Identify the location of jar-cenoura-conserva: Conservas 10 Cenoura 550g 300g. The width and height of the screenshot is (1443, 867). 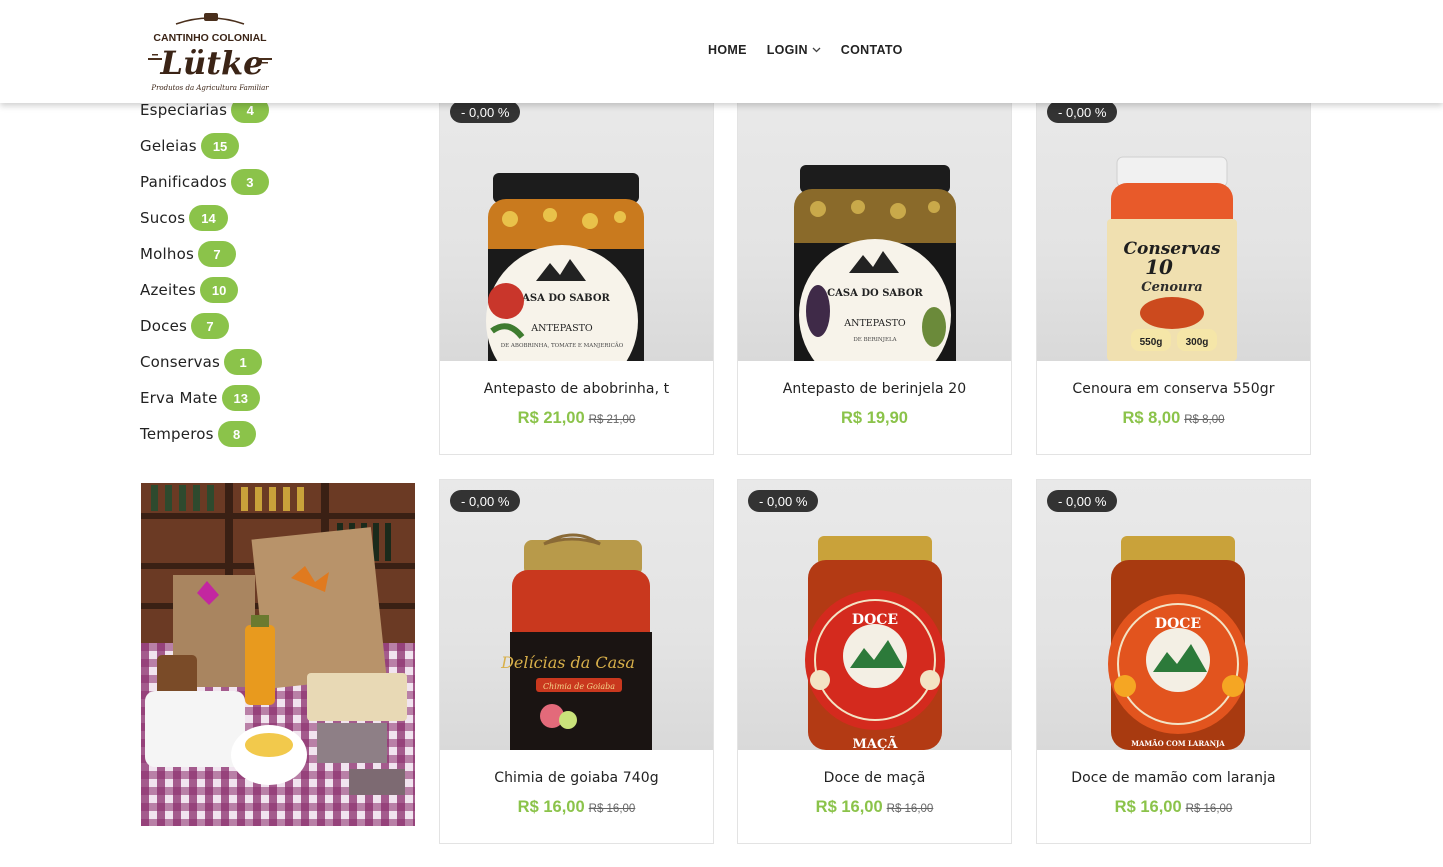
(1172, 258).